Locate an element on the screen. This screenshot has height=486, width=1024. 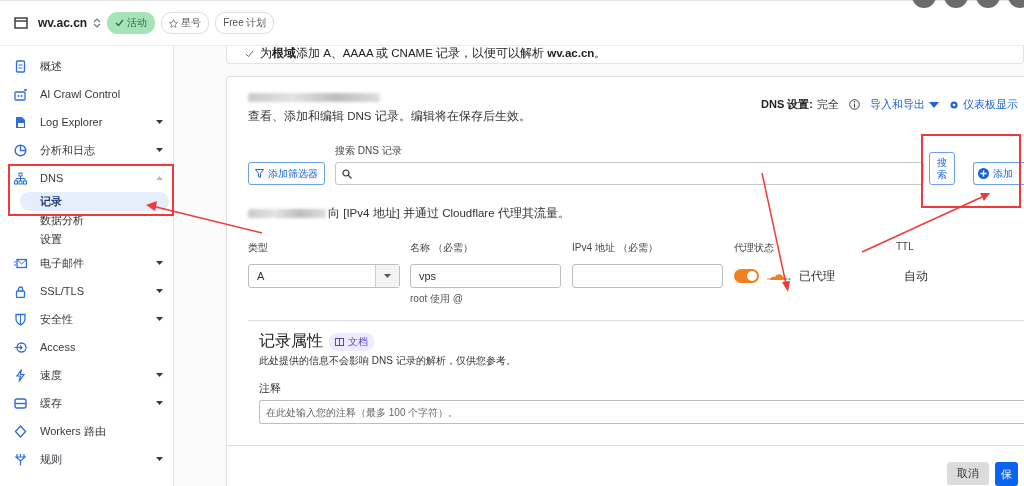
sidebar-item: 缓存 is located at coordinates (86, 403).